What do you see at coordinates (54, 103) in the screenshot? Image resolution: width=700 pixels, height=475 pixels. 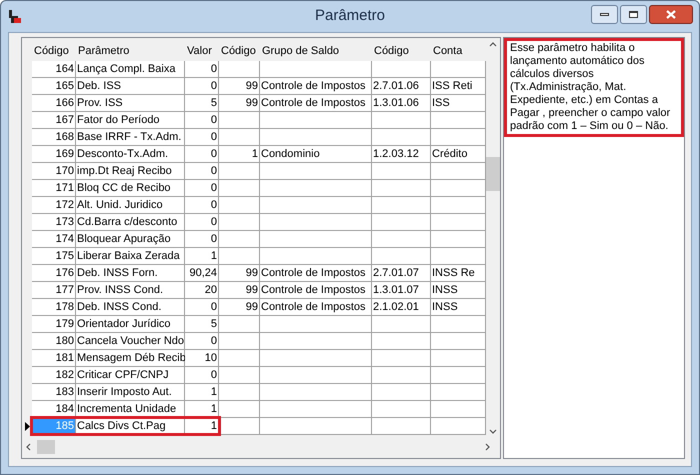 I see `table-cell: 166` at bounding box center [54, 103].